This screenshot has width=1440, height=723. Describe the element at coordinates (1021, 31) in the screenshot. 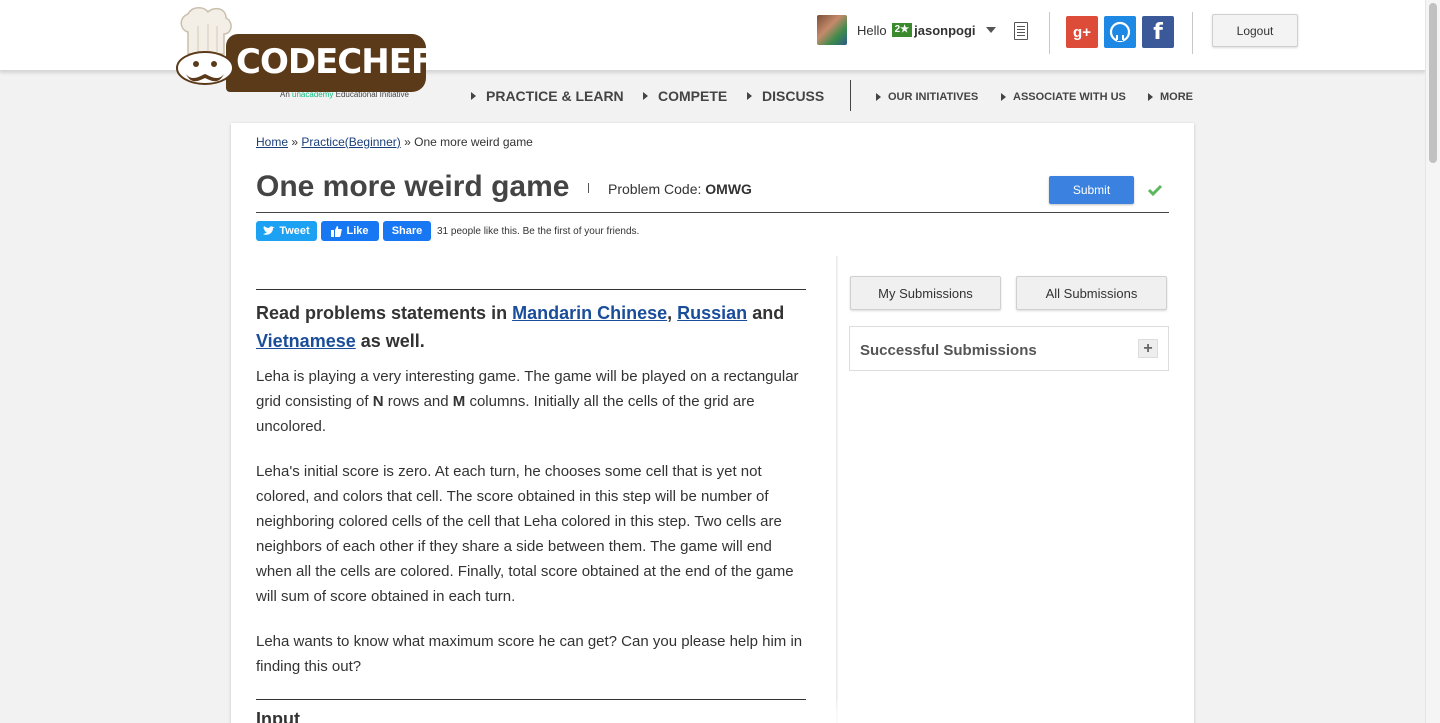

I see `notes-icon` at that location.